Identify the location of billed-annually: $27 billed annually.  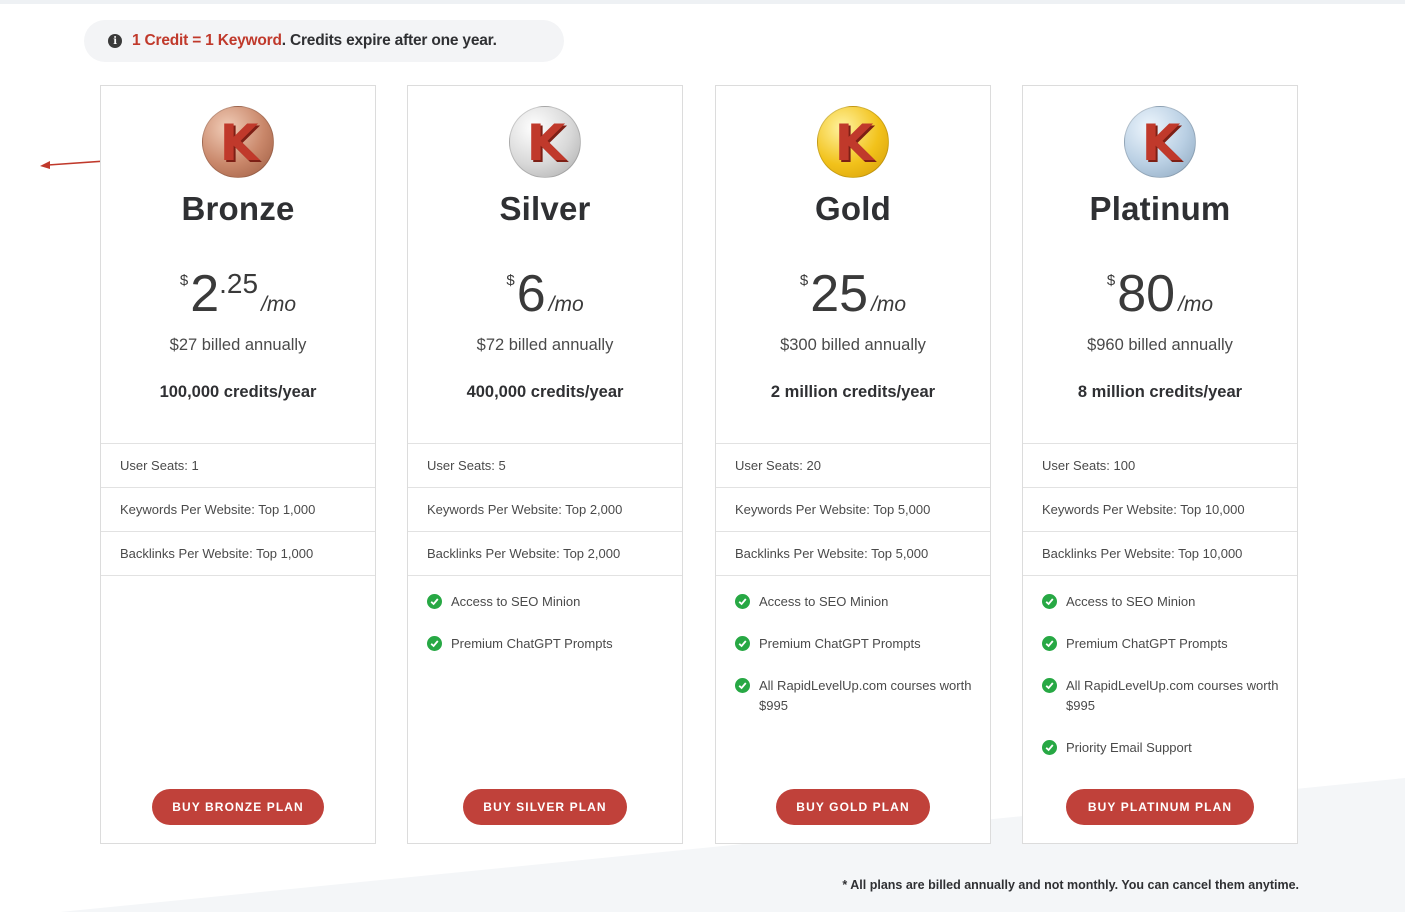
(238, 345).